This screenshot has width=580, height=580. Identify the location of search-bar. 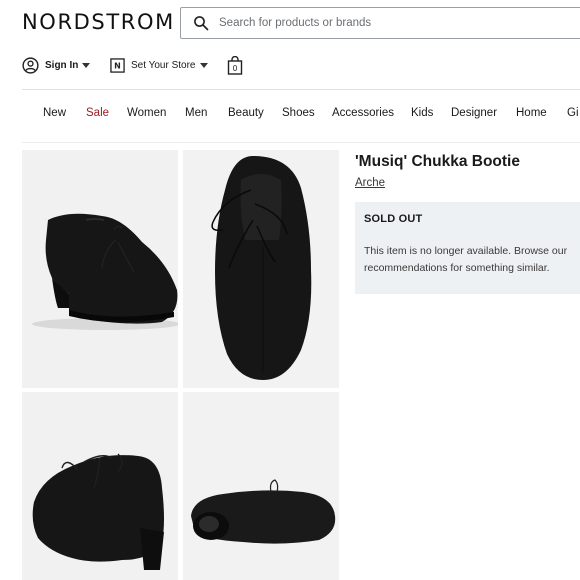
(380, 23).